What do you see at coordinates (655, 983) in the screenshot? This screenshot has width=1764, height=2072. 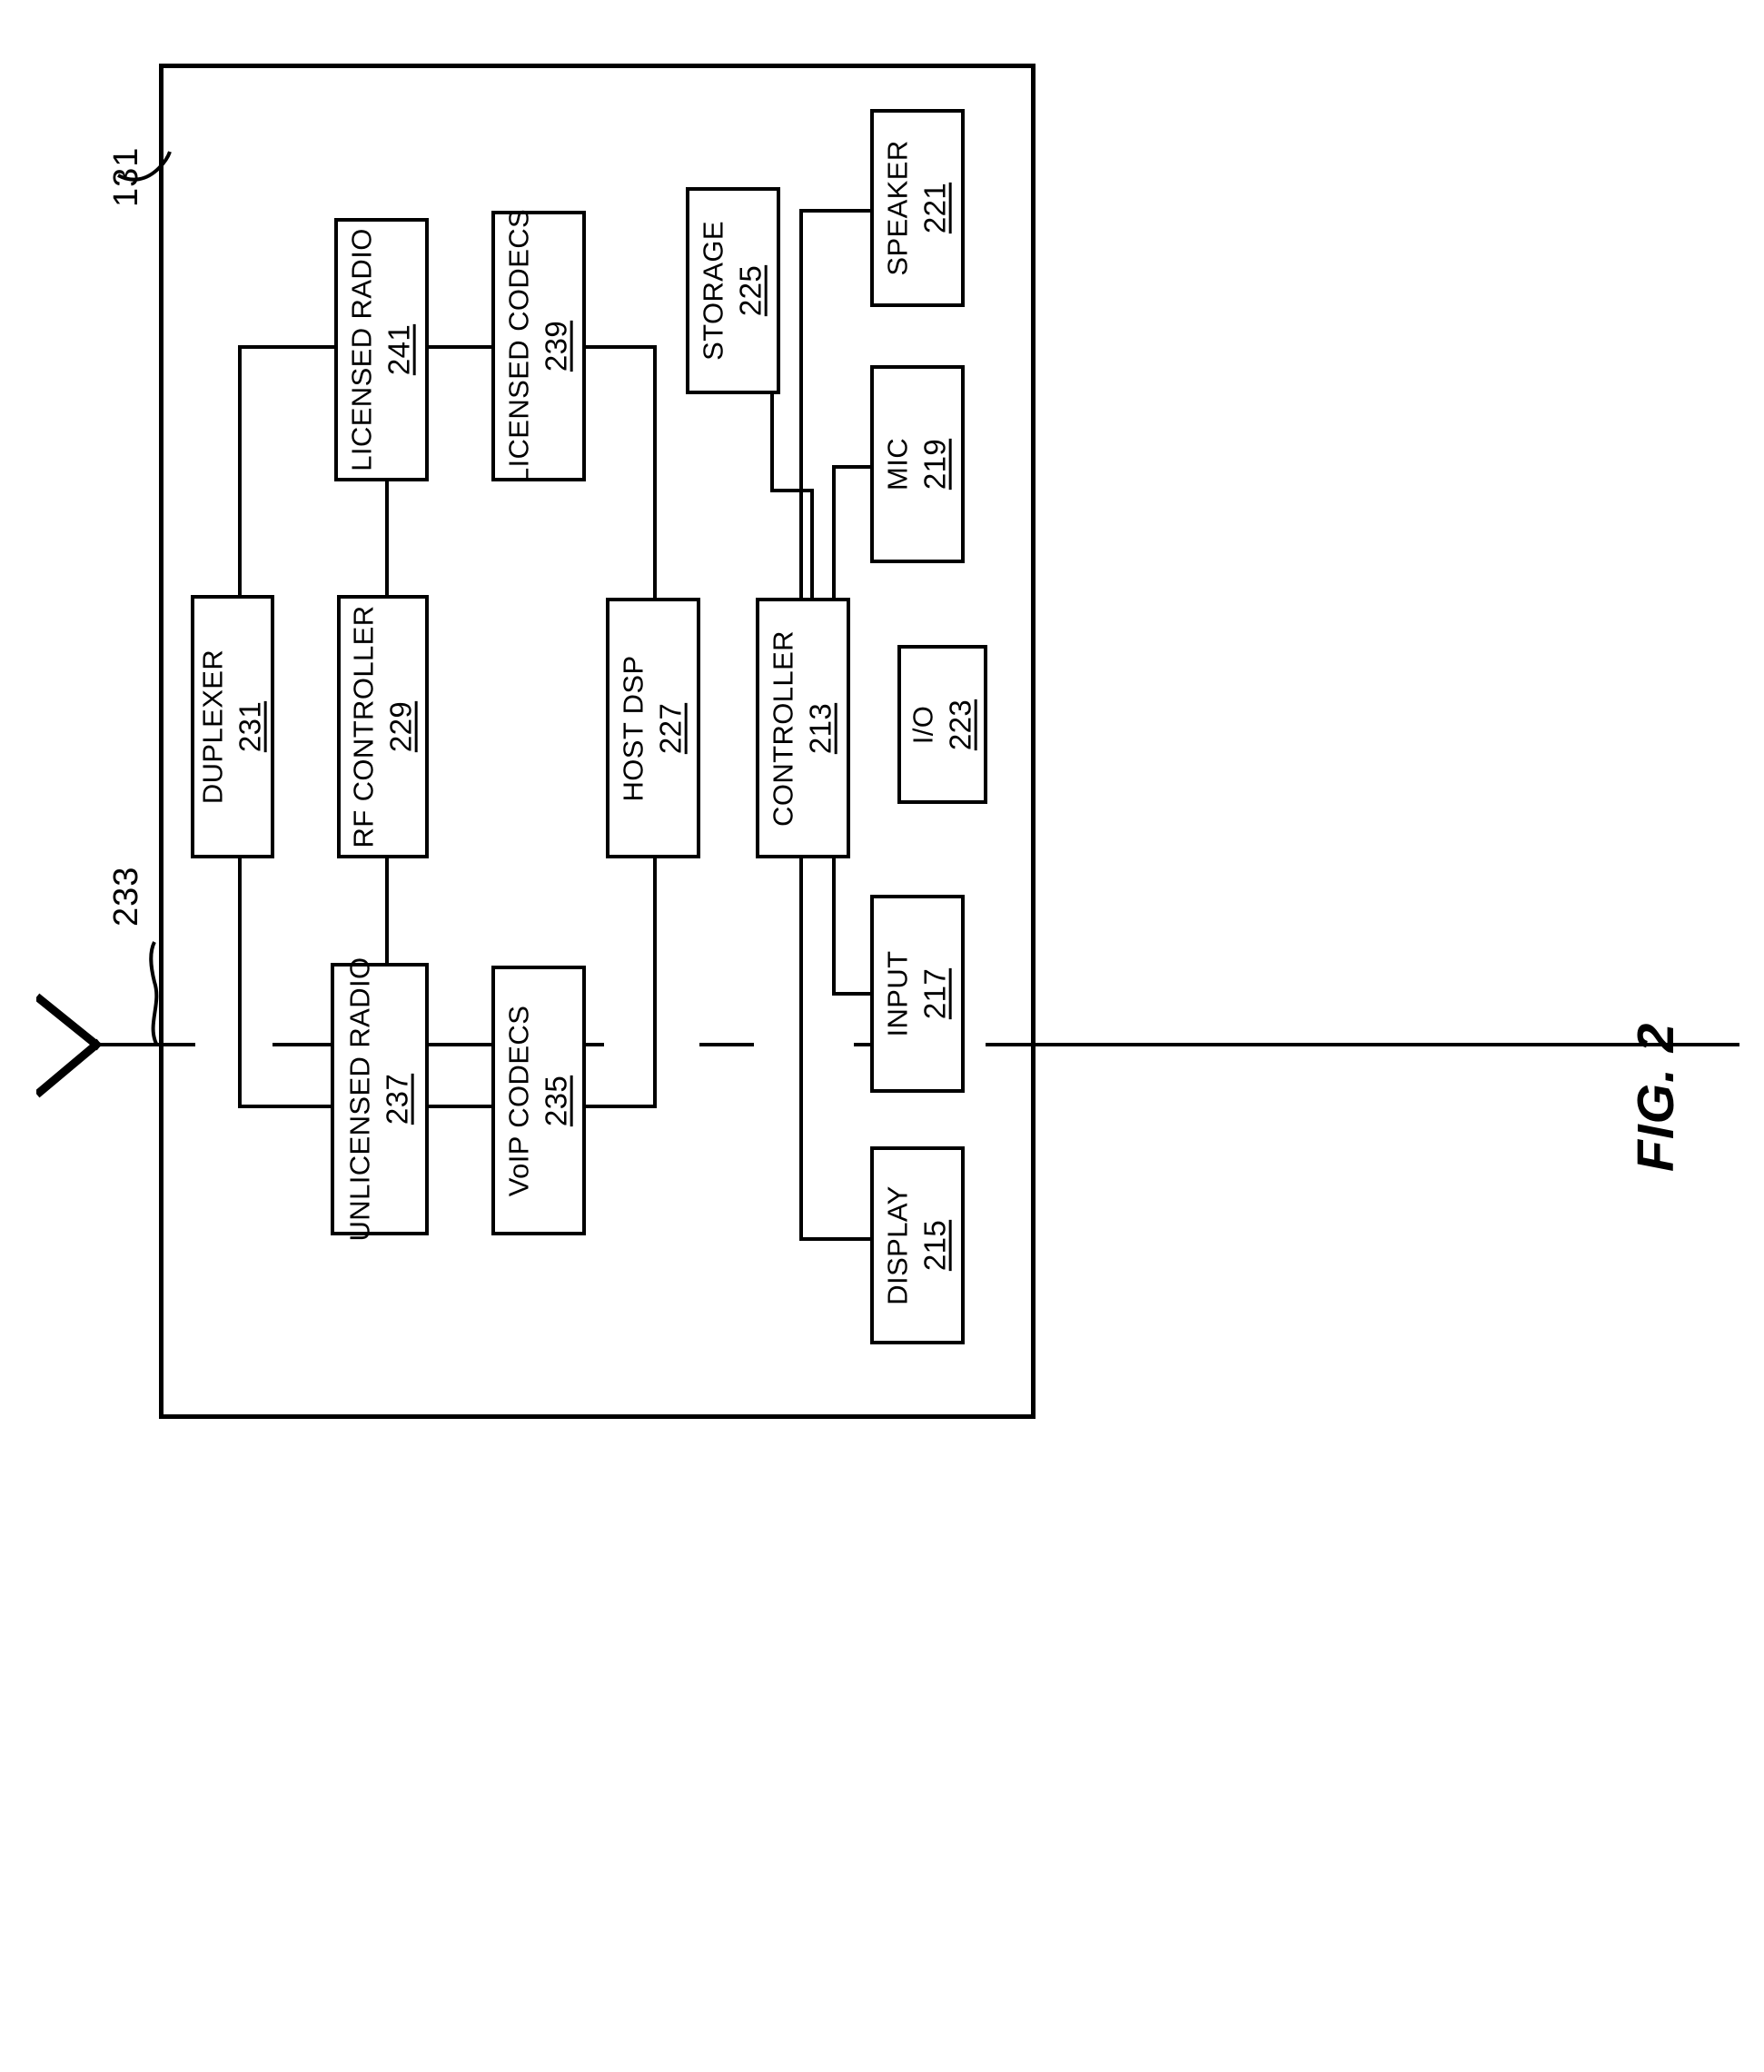 I see `wire-voipcodecs-riser` at bounding box center [655, 983].